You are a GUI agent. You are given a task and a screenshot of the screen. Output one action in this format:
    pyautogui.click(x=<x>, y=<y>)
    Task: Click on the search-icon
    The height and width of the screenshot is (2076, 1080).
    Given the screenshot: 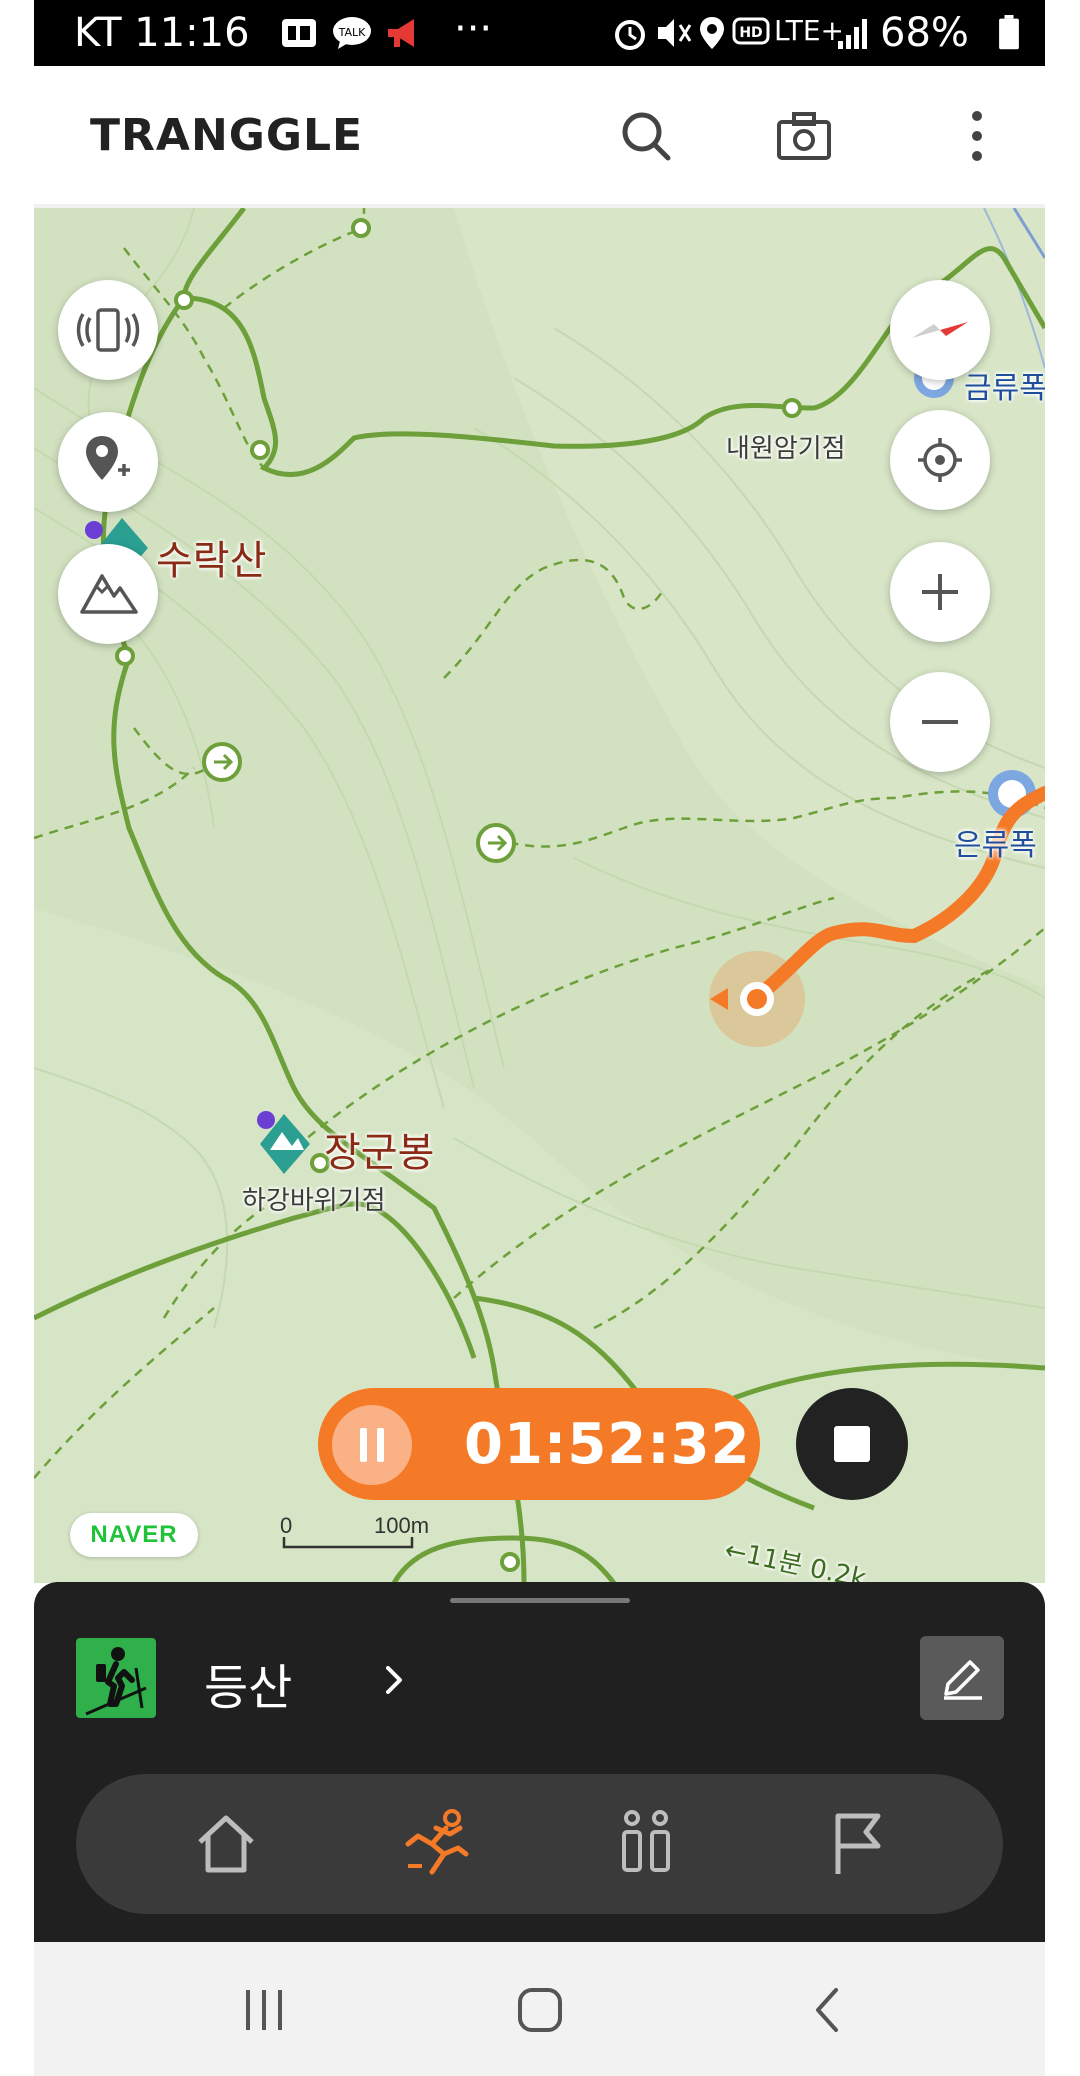 What is the action you would take?
    pyautogui.click(x=646, y=136)
    